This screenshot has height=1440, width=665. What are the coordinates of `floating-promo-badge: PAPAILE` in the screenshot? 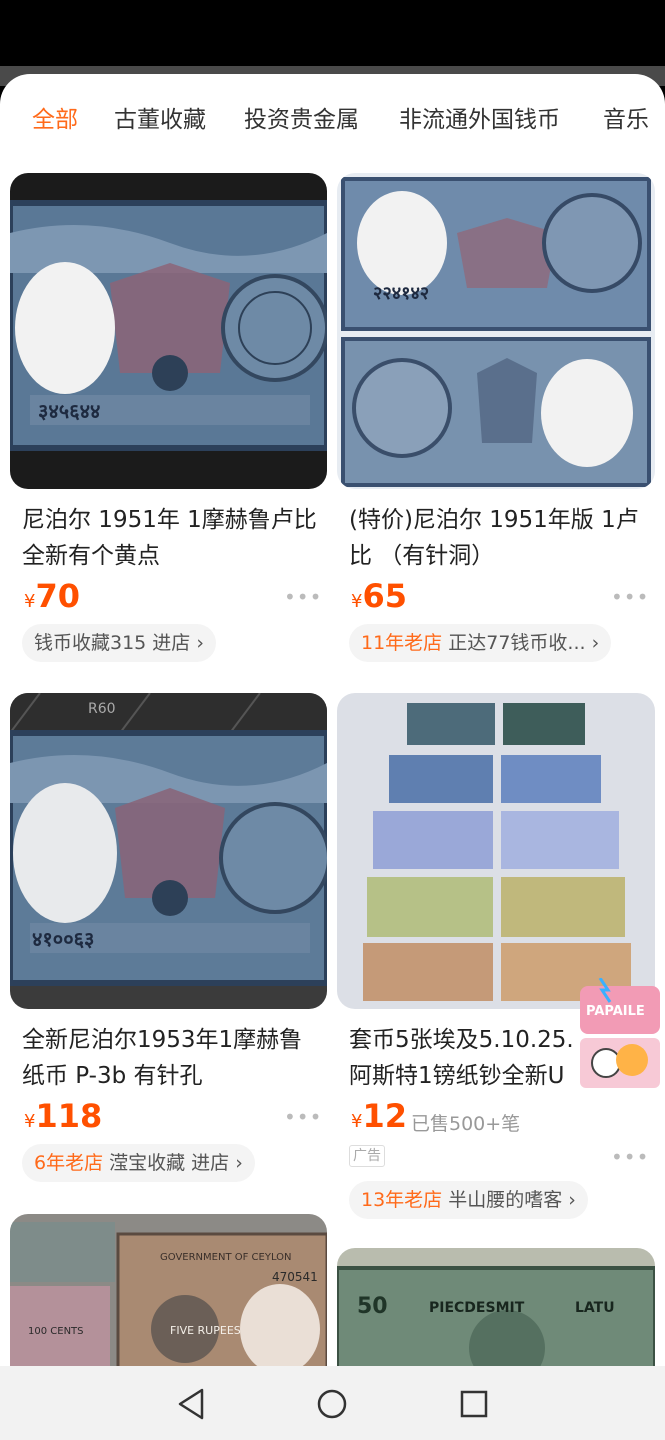 It's located at (621, 1033).